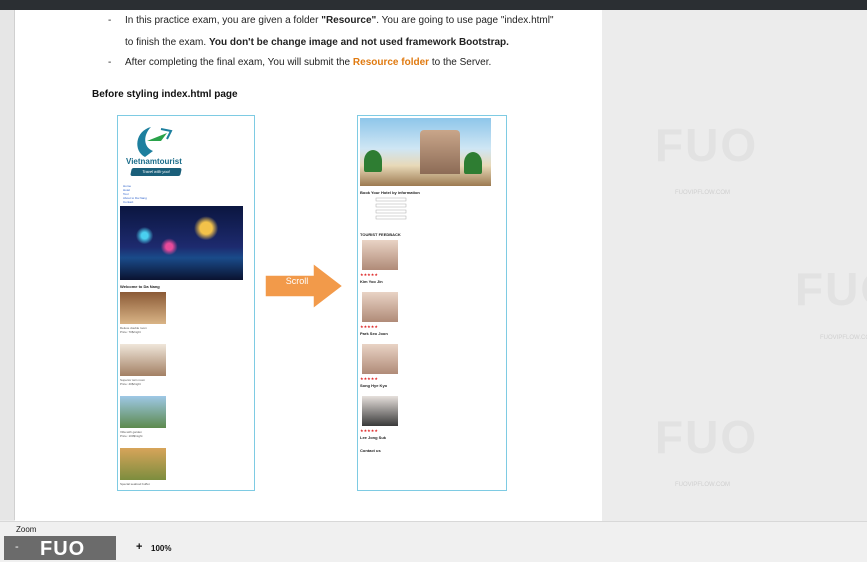 The height and width of the screenshot is (562, 867). Describe the element at coordinates (143, 464) in the screenshot. I see `food-image` at that location.